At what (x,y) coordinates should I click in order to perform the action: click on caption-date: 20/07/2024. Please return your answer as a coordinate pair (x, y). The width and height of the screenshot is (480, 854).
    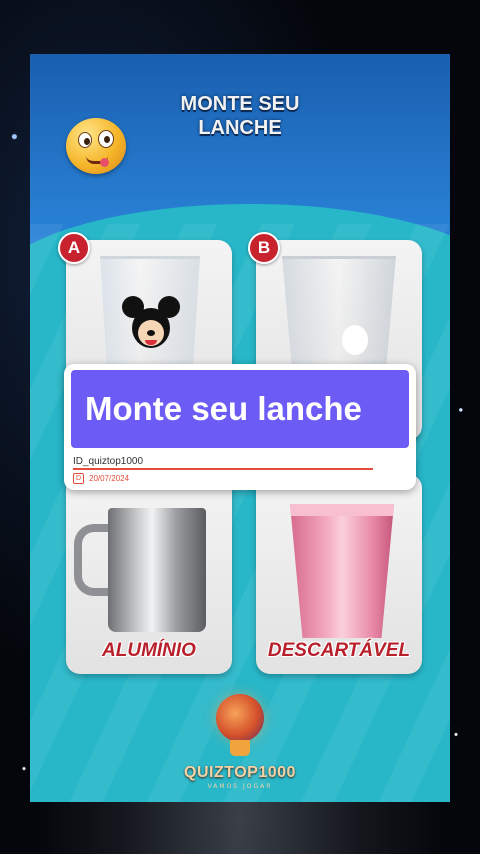
    Looking at the image, I should click on (109, 478).